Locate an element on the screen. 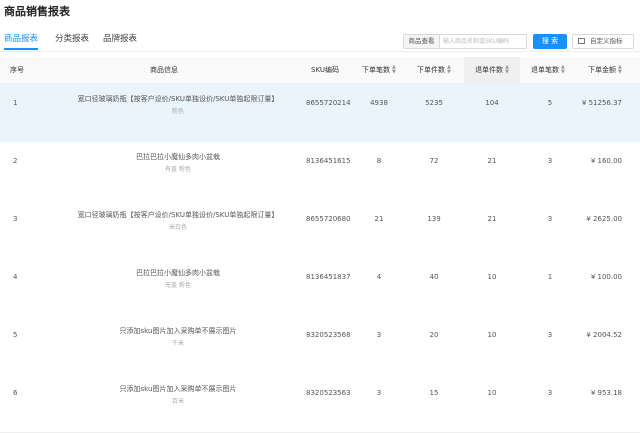 The image size is (640, 433). tab-brand-report: 品牌报表 is located at coordinates (120, 38).